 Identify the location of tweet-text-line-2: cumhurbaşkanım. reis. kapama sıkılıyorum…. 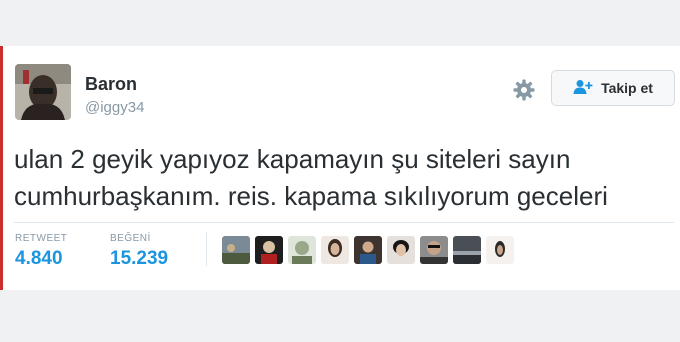
(311, 196).